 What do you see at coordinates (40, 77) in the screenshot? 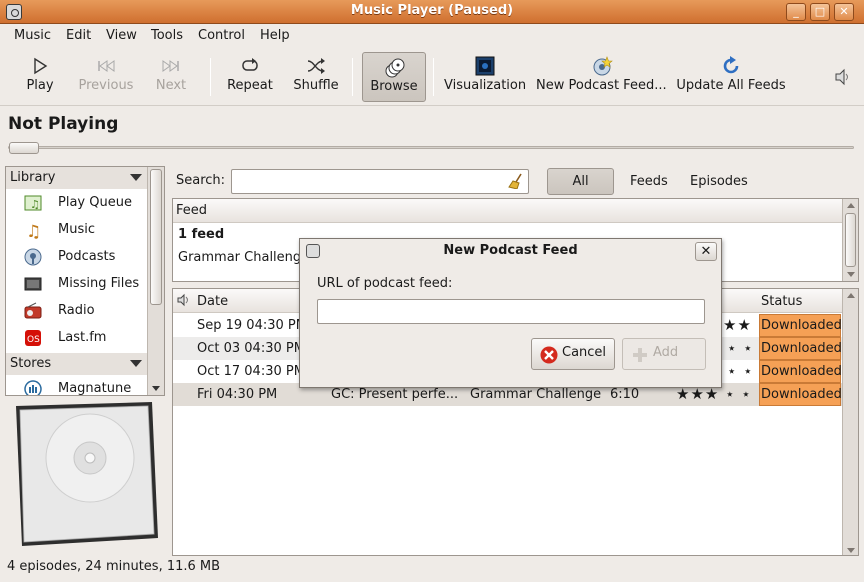
I see `play-button: Play` at bounding box center [40, 77].